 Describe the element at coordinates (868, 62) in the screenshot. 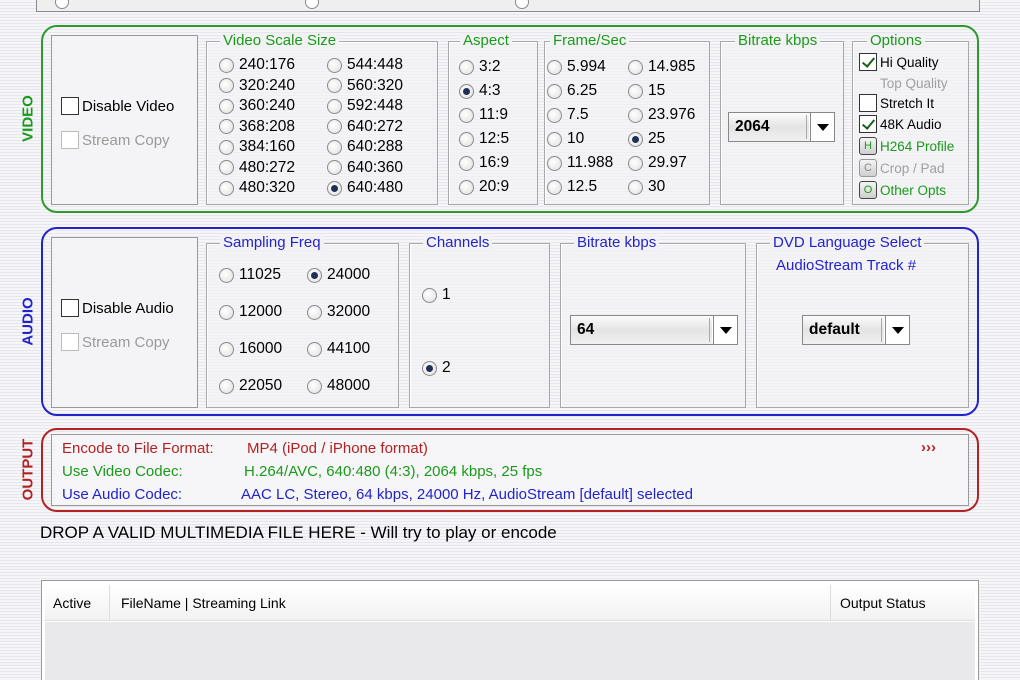

I see `hi-quality-box` at that location.